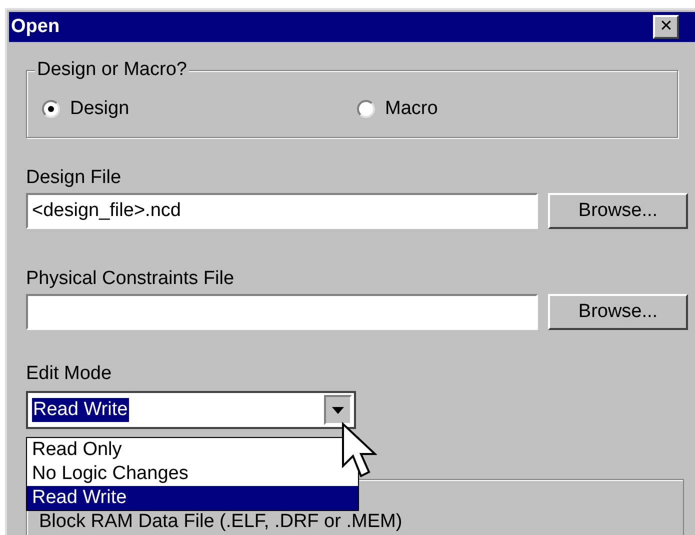 Image resolution: width=695 pixels, height=535 pixels. I want to click on group-label: Design or Macro?, so click(112, 70).